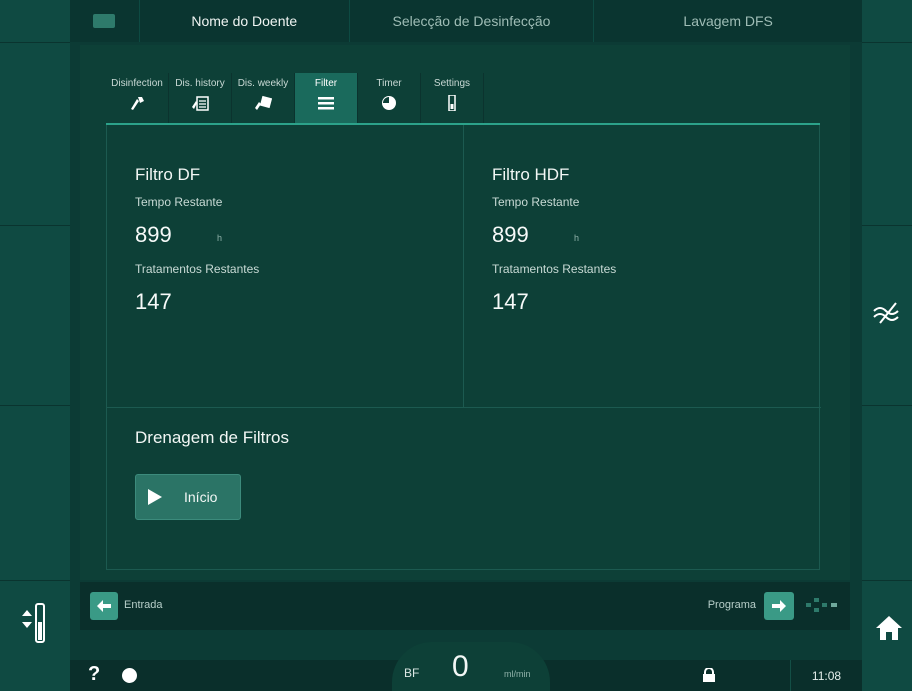 The image size is (912, 691). Describe the element at coordinates (94, 674) in the screenshot. I see `help-icon: ?` at that location.